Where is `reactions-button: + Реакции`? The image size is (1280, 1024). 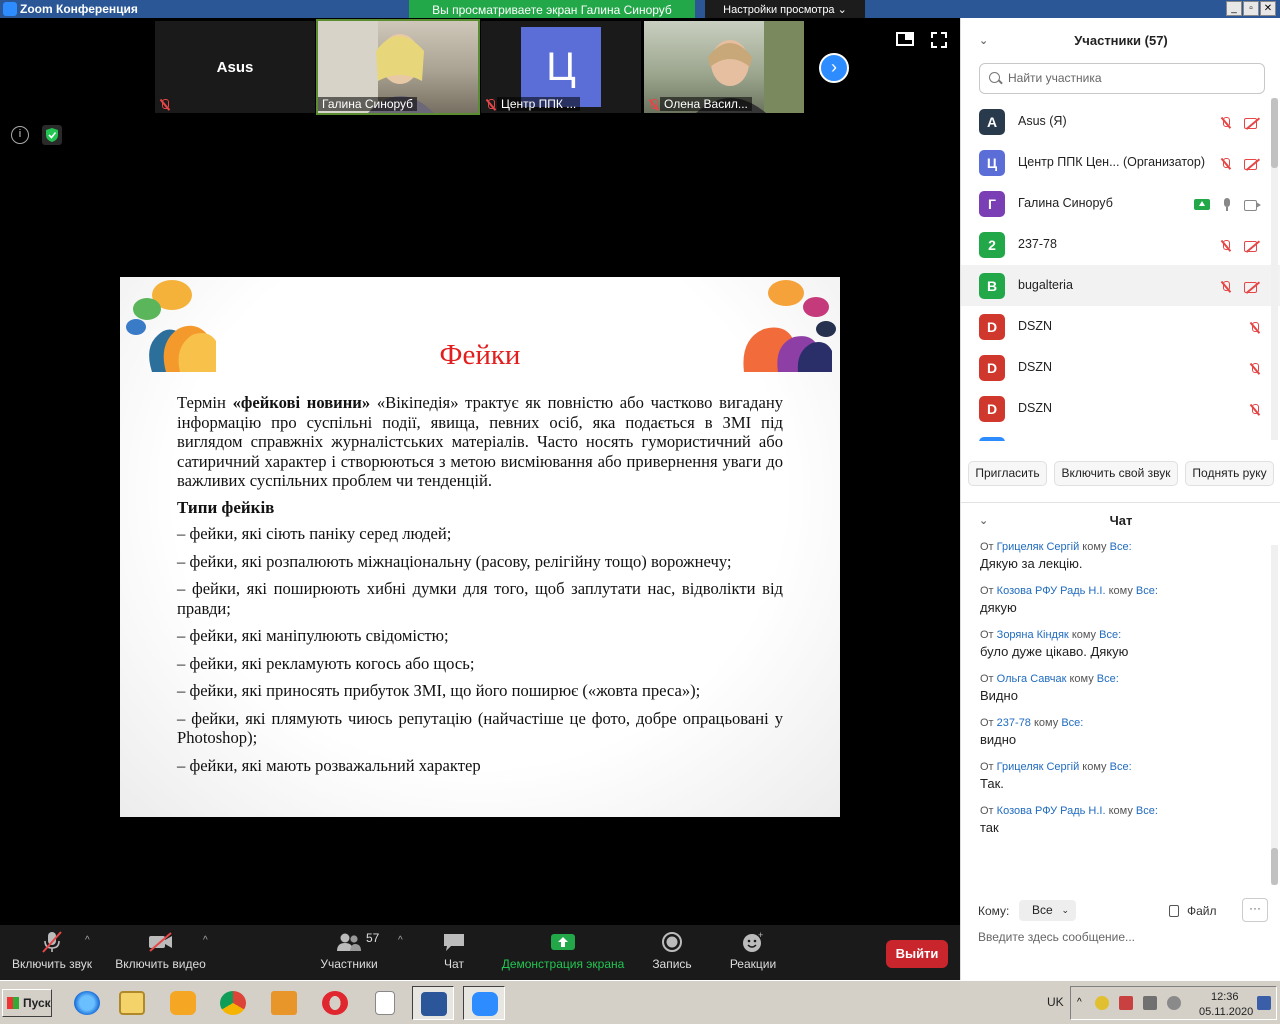 reactions-button: + Реакции is located at coordinates (753, 950).